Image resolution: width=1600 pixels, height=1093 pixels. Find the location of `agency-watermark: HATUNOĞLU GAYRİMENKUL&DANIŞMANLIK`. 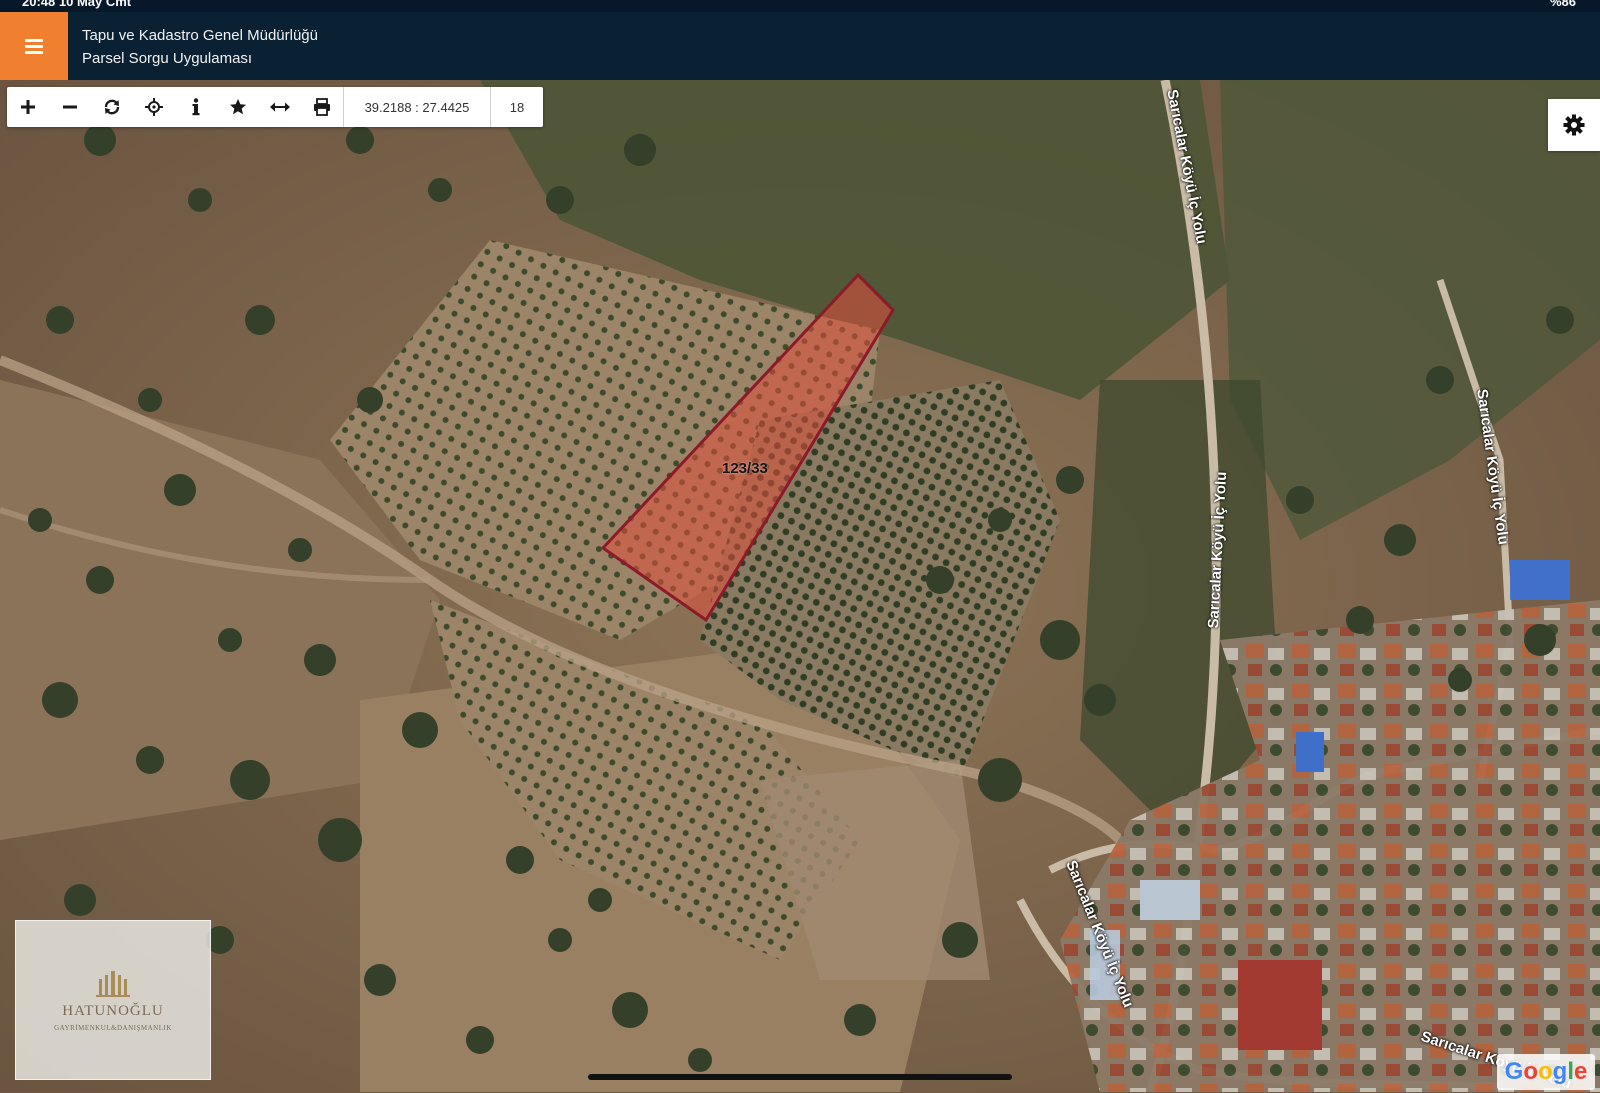

agency-watermark: HATUNOĞLU GAYRİMENKUL&DANIŞMANLIK is located at coordinates (113, 1000).